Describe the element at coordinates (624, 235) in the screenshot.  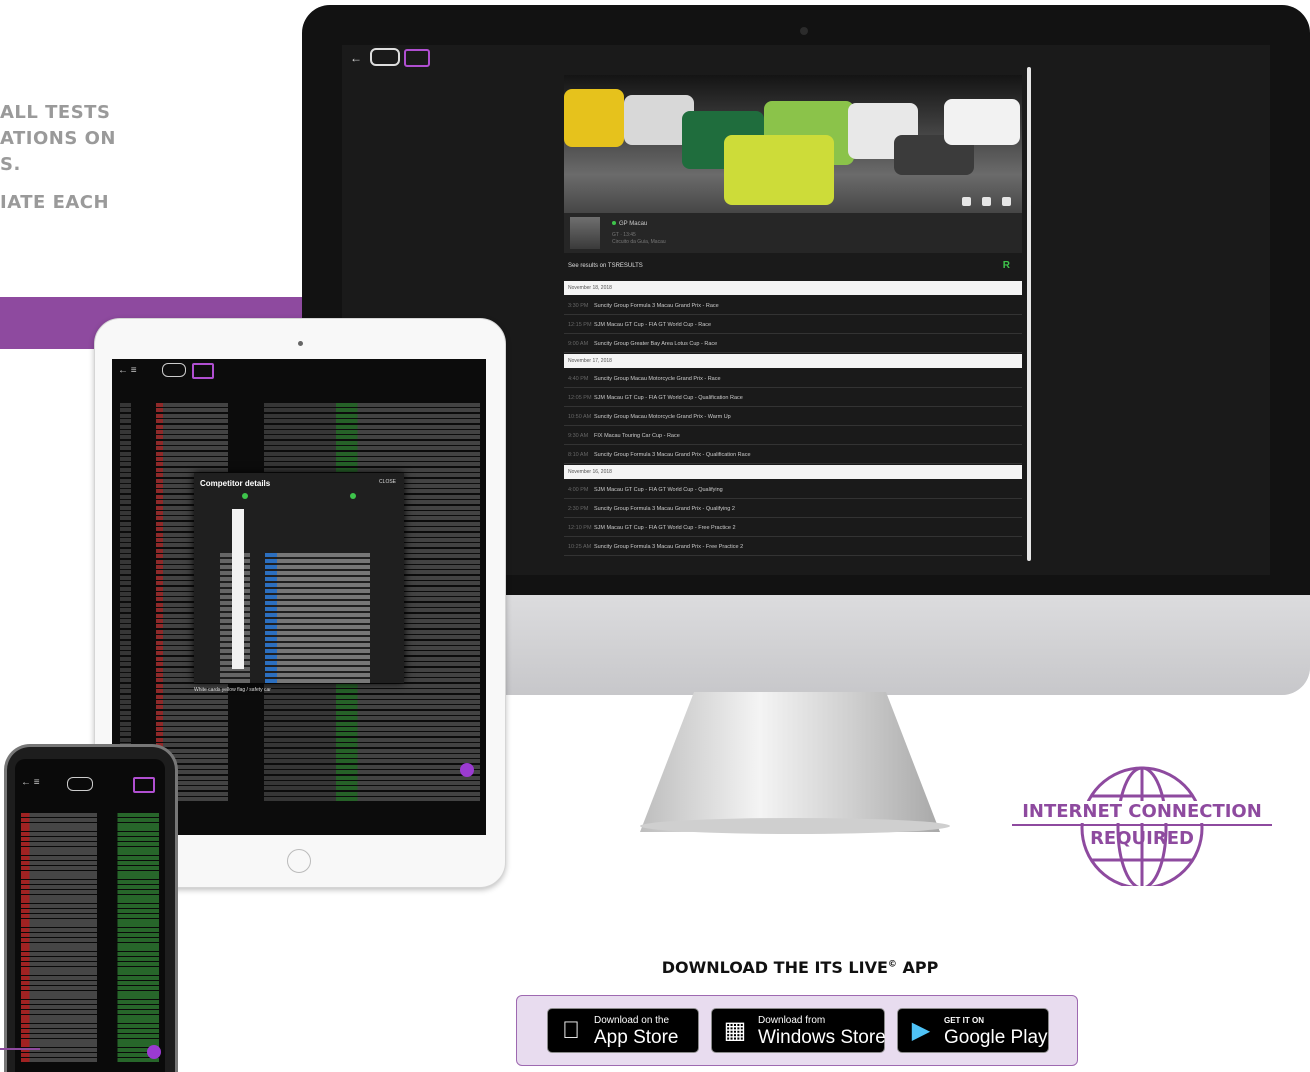
I see `event-meta-text: GT · 13:45` at that location.